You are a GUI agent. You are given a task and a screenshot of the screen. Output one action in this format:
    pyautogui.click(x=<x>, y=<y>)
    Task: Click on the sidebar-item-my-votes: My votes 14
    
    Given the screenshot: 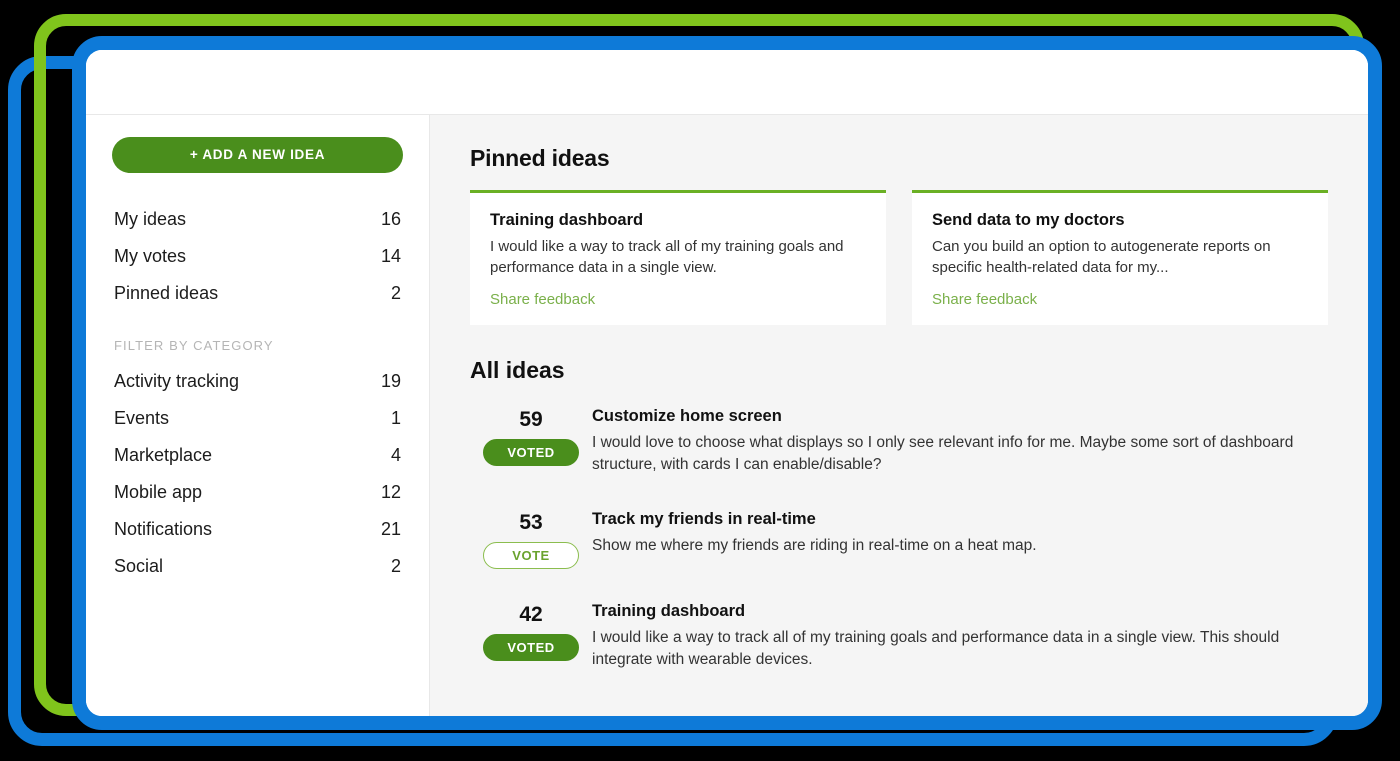 What is the action you would take?
    pyautogui.click(x=257, y=256)
    